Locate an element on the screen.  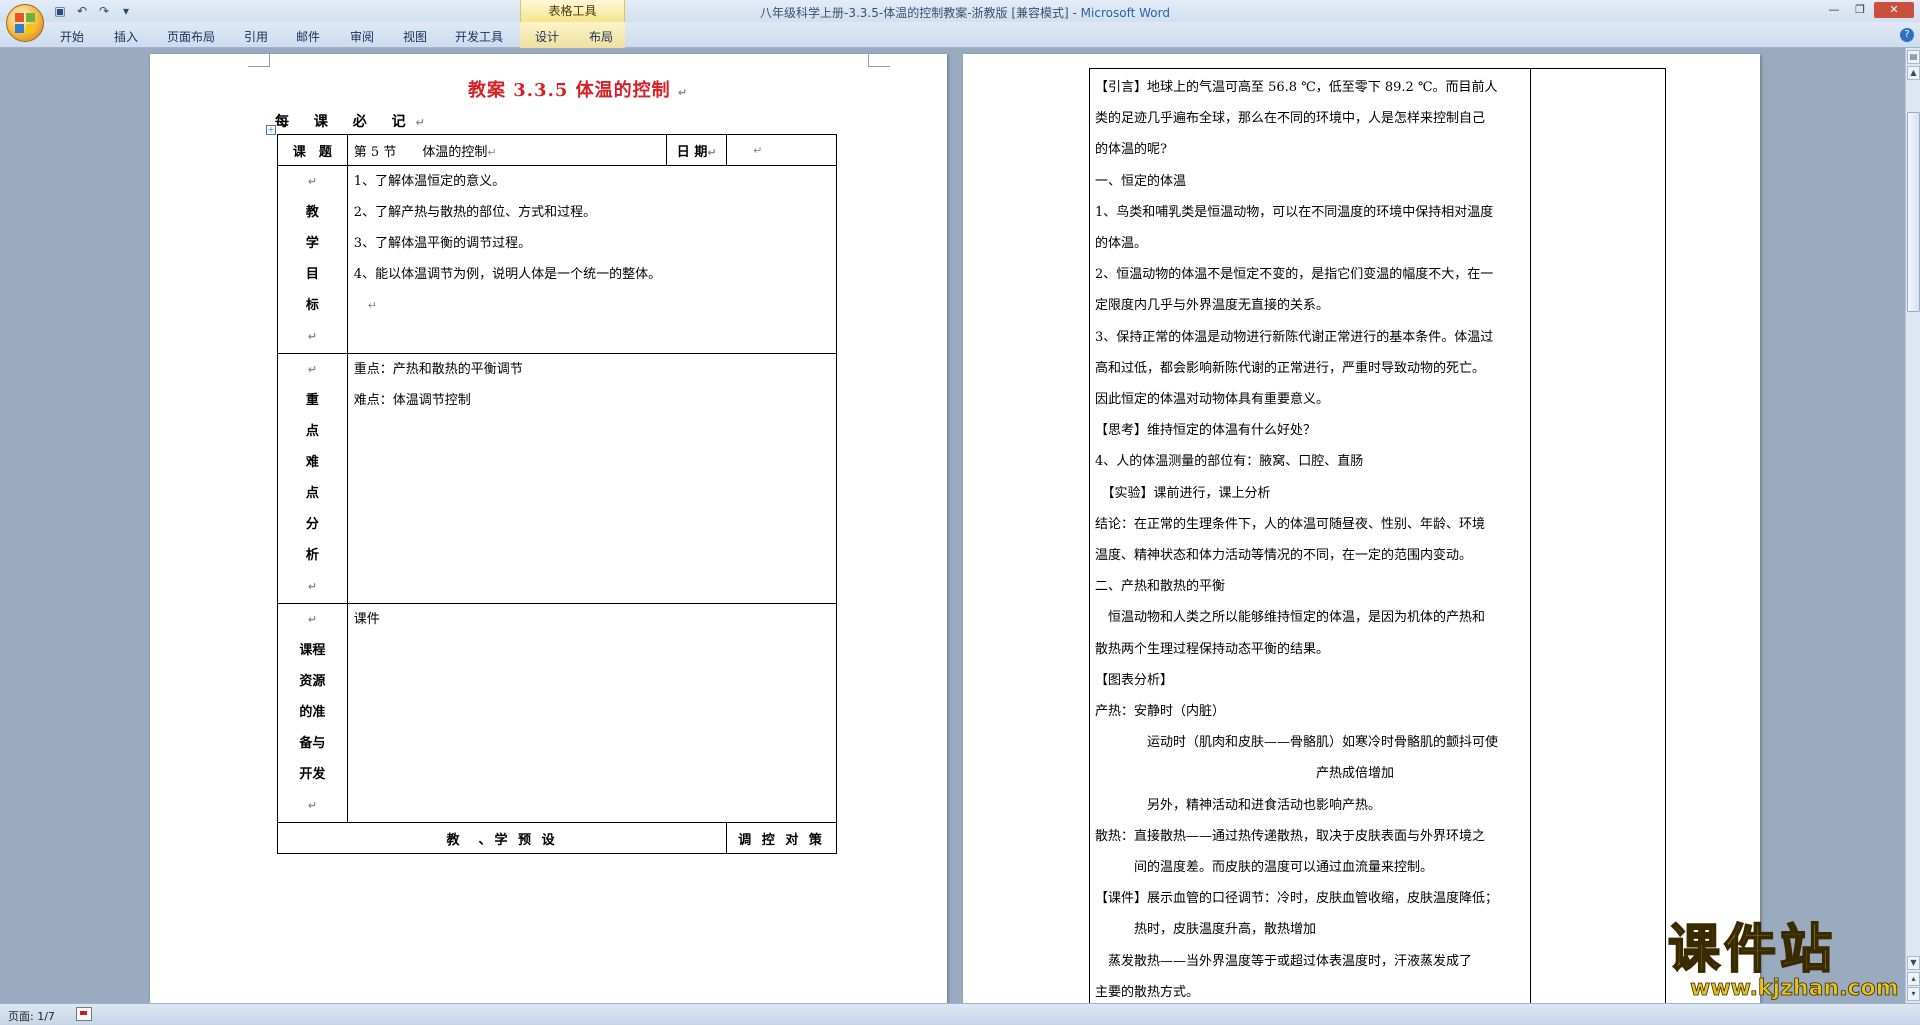
table-row: 课 题 第 5 节 体温的控制↵ 日 期↵ ↵ is located at coordinates (557, 150).